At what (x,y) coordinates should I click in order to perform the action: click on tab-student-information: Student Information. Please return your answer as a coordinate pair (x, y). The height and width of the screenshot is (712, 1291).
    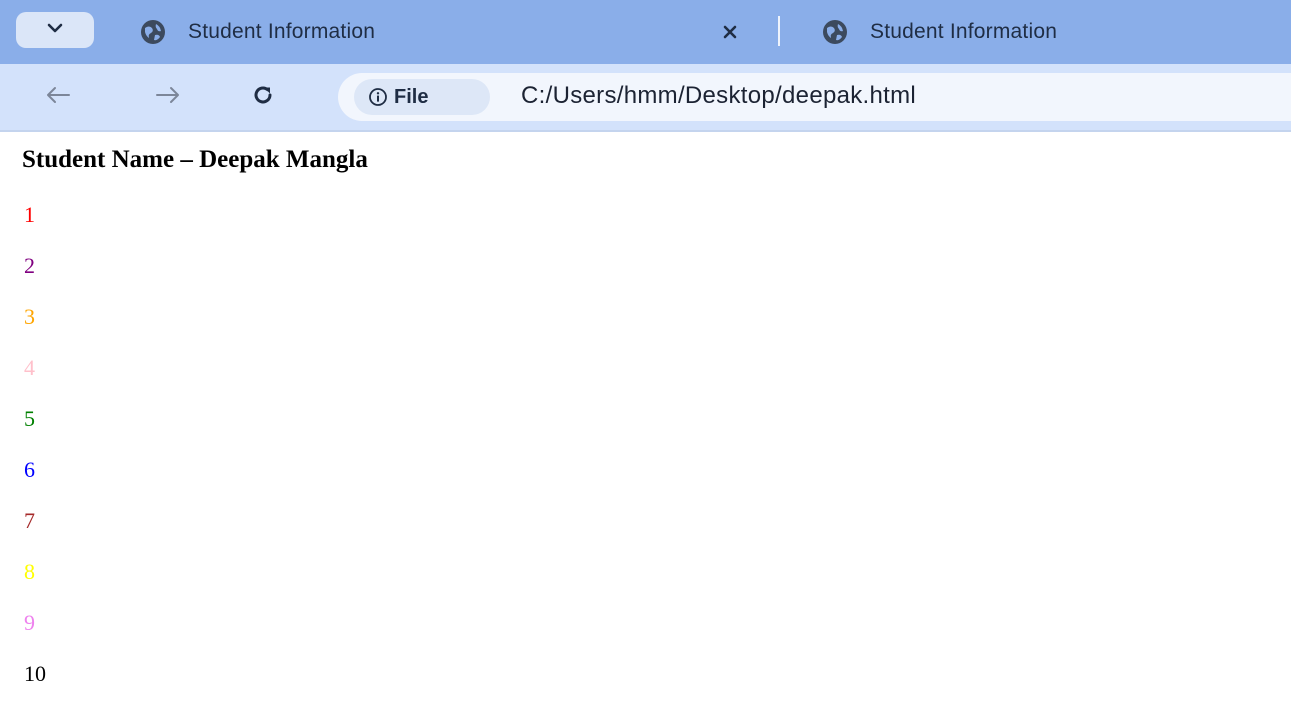
    Looking at the image, I should click on (1049, 32).